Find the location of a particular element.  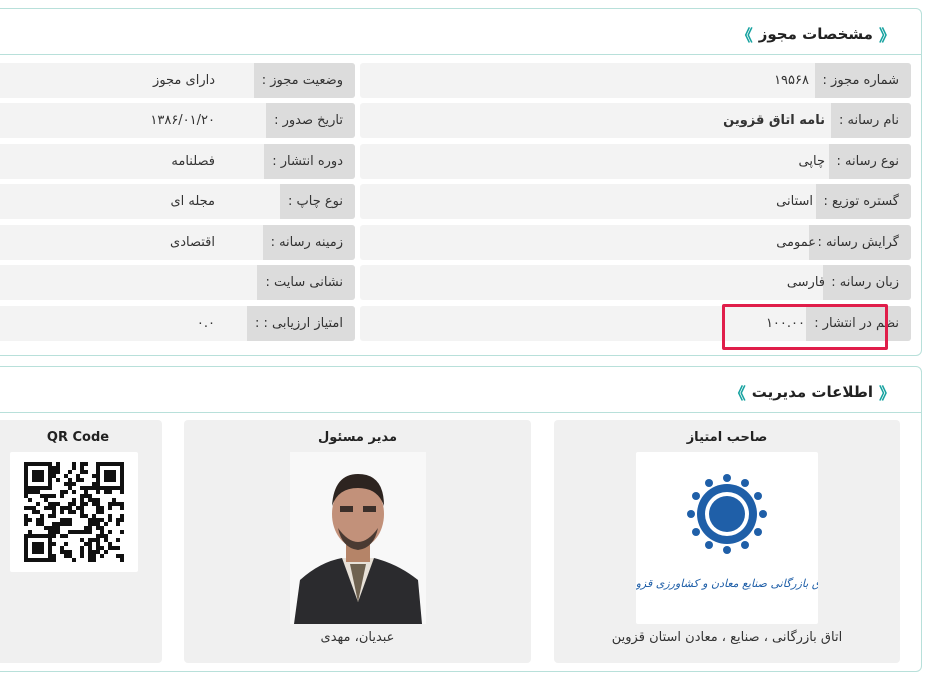

field-media-type: نوع رسانه : چاپی is located at coordinates (635, 161).